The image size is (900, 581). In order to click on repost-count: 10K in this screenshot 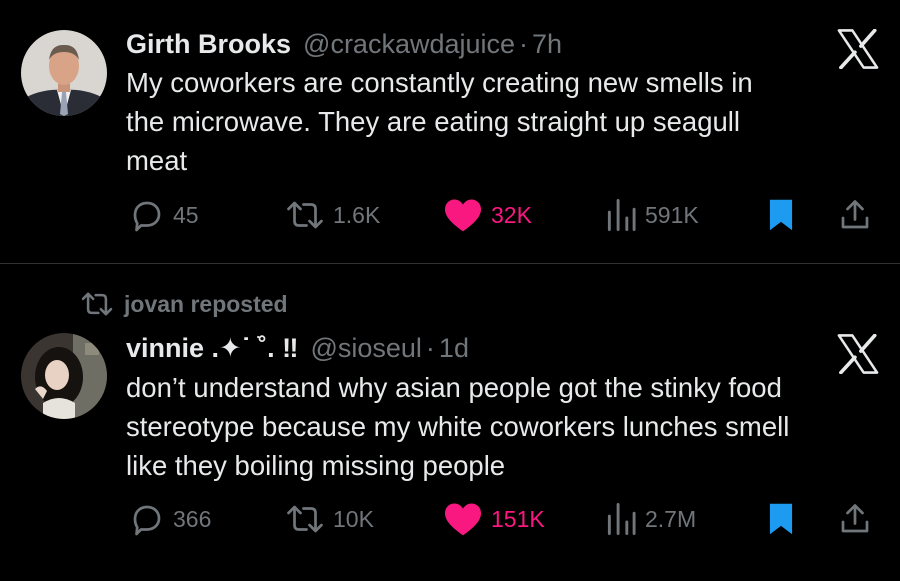, I will do `click(353, 518)`.